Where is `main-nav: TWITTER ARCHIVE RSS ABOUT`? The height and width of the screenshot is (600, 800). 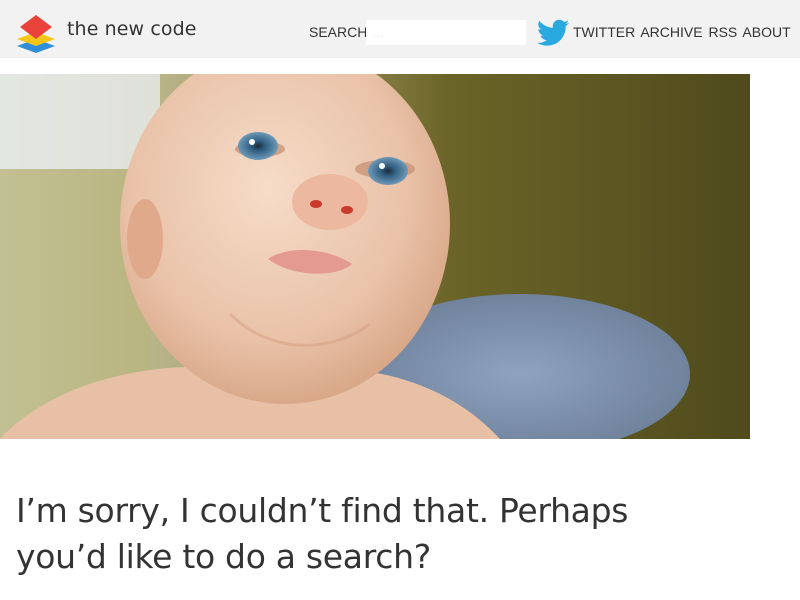 main-nav: TWITTER ARCHIVE RSS ABOUT is located at coordinates (683, 32).